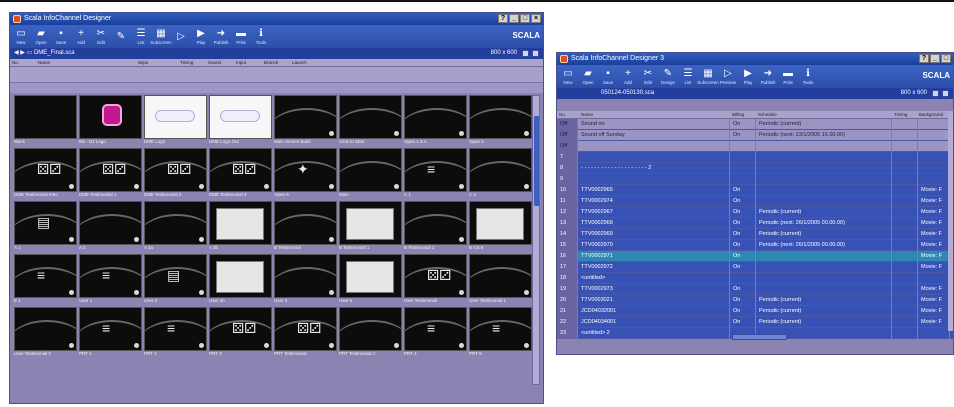  I want to click on thumbnail-cell: B Testimonial 2, so click(435, 226).